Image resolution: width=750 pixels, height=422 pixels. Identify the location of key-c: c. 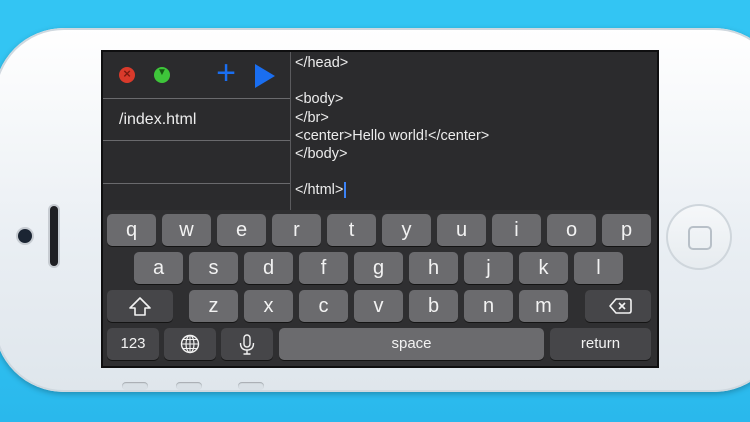
(323, 306).